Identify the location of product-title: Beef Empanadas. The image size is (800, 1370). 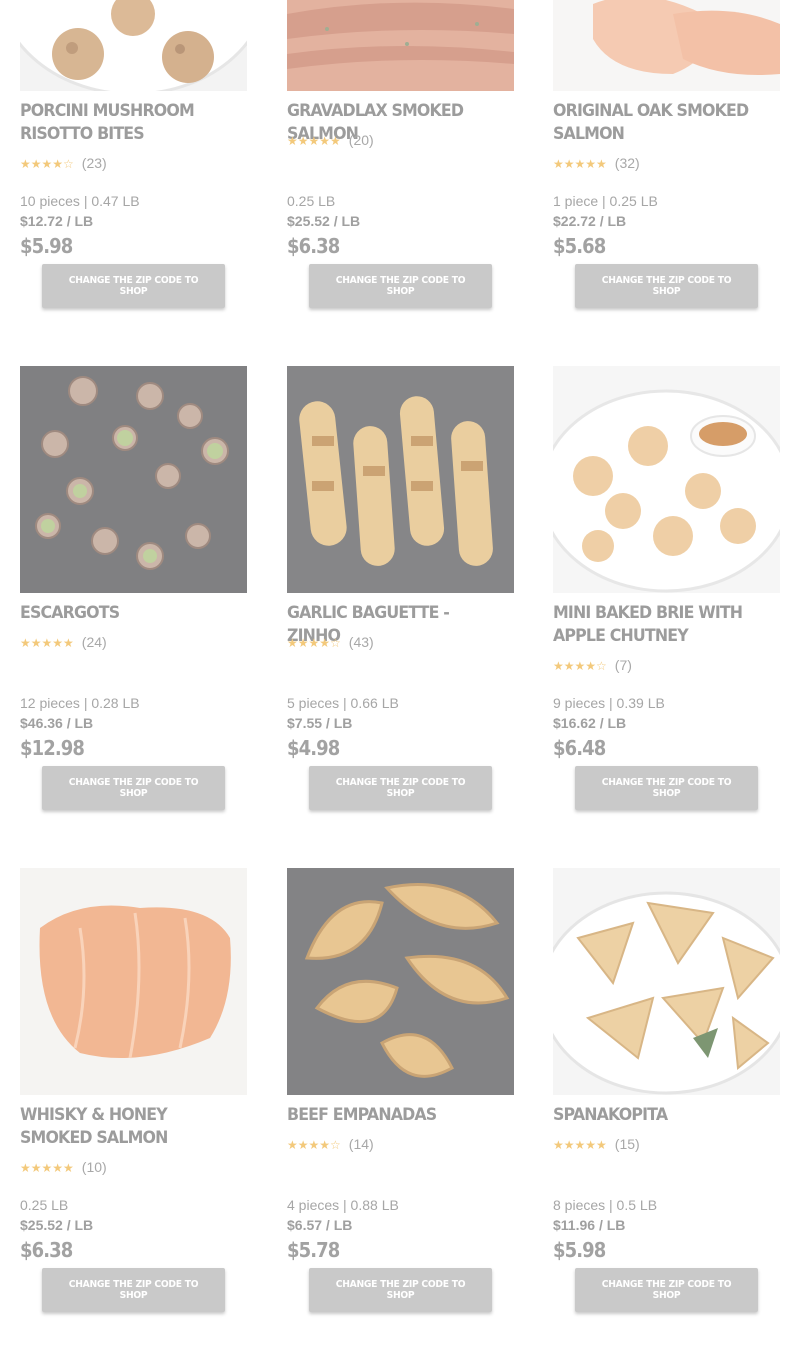
(395, 1115).